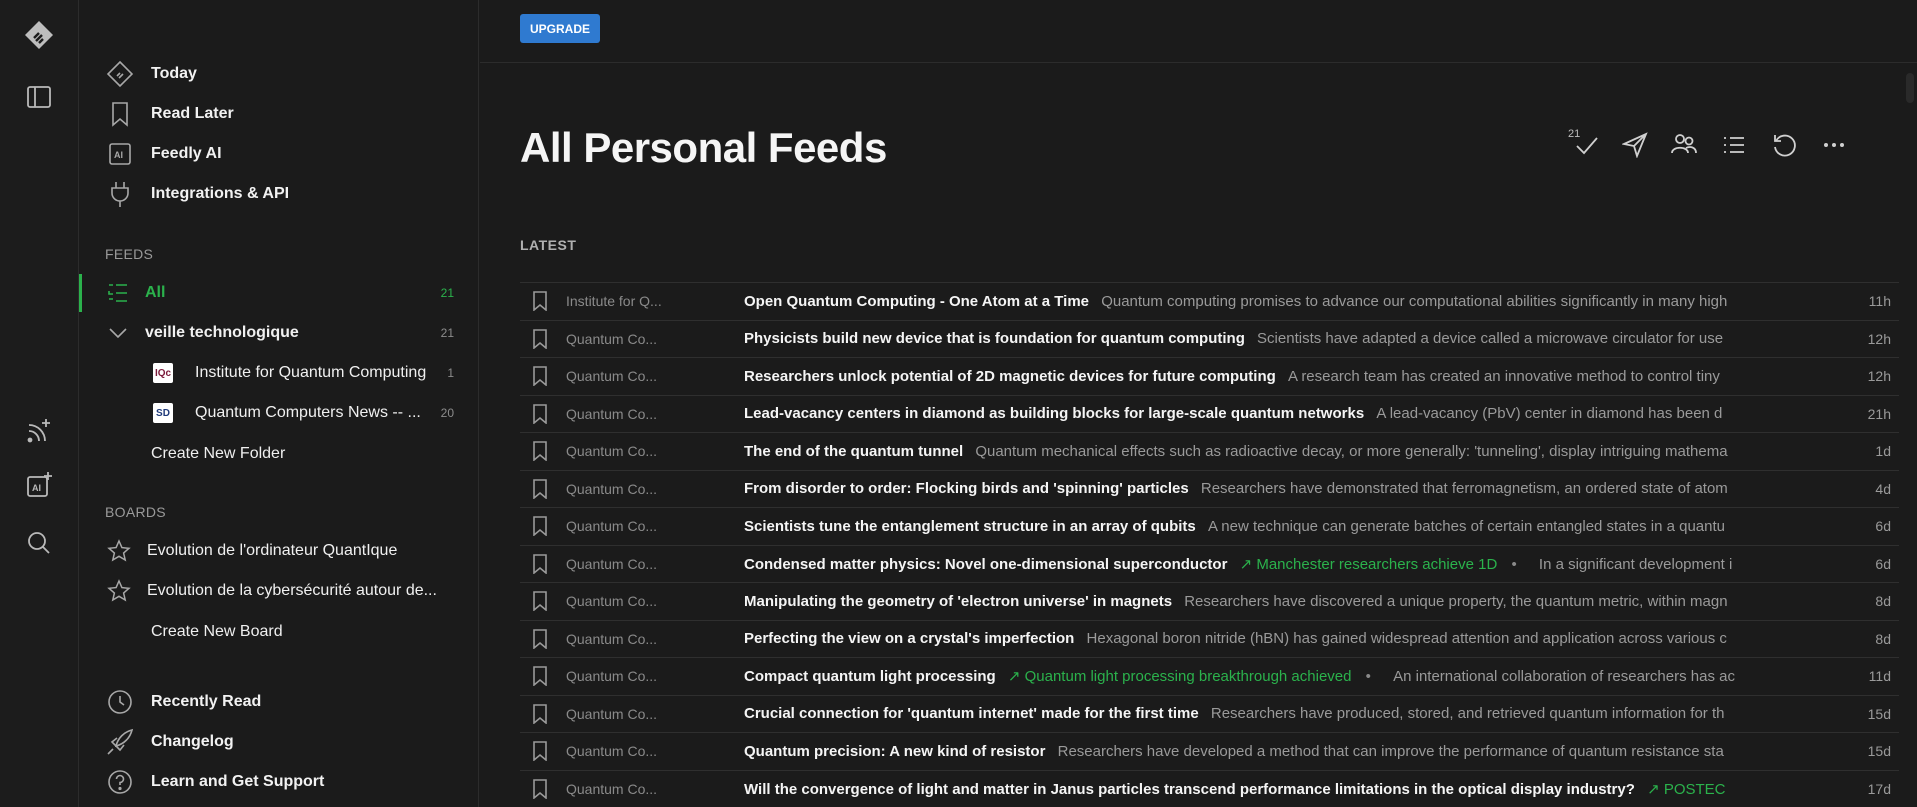 This screenshot has height=807, width=1917. I want to click on folder-veille-technologique: veille technologique 21, so click(278, 333).